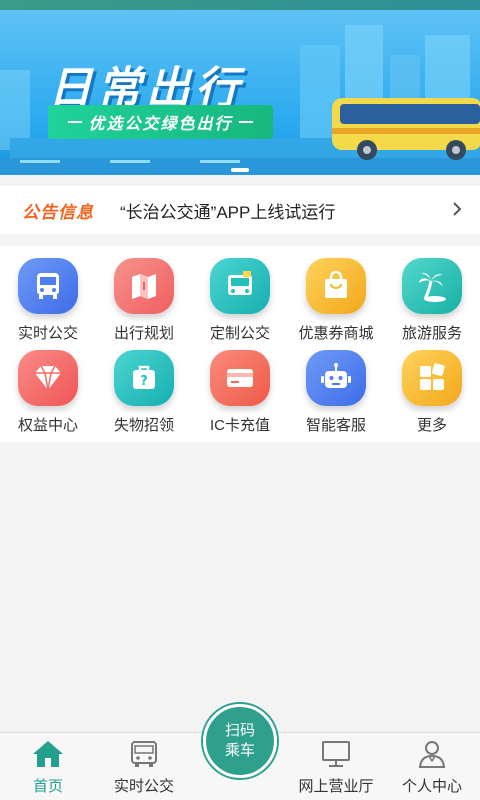 This screenshot has height=800, width=480. I want to click on service-label: 旅游服务, so click(431, 333).